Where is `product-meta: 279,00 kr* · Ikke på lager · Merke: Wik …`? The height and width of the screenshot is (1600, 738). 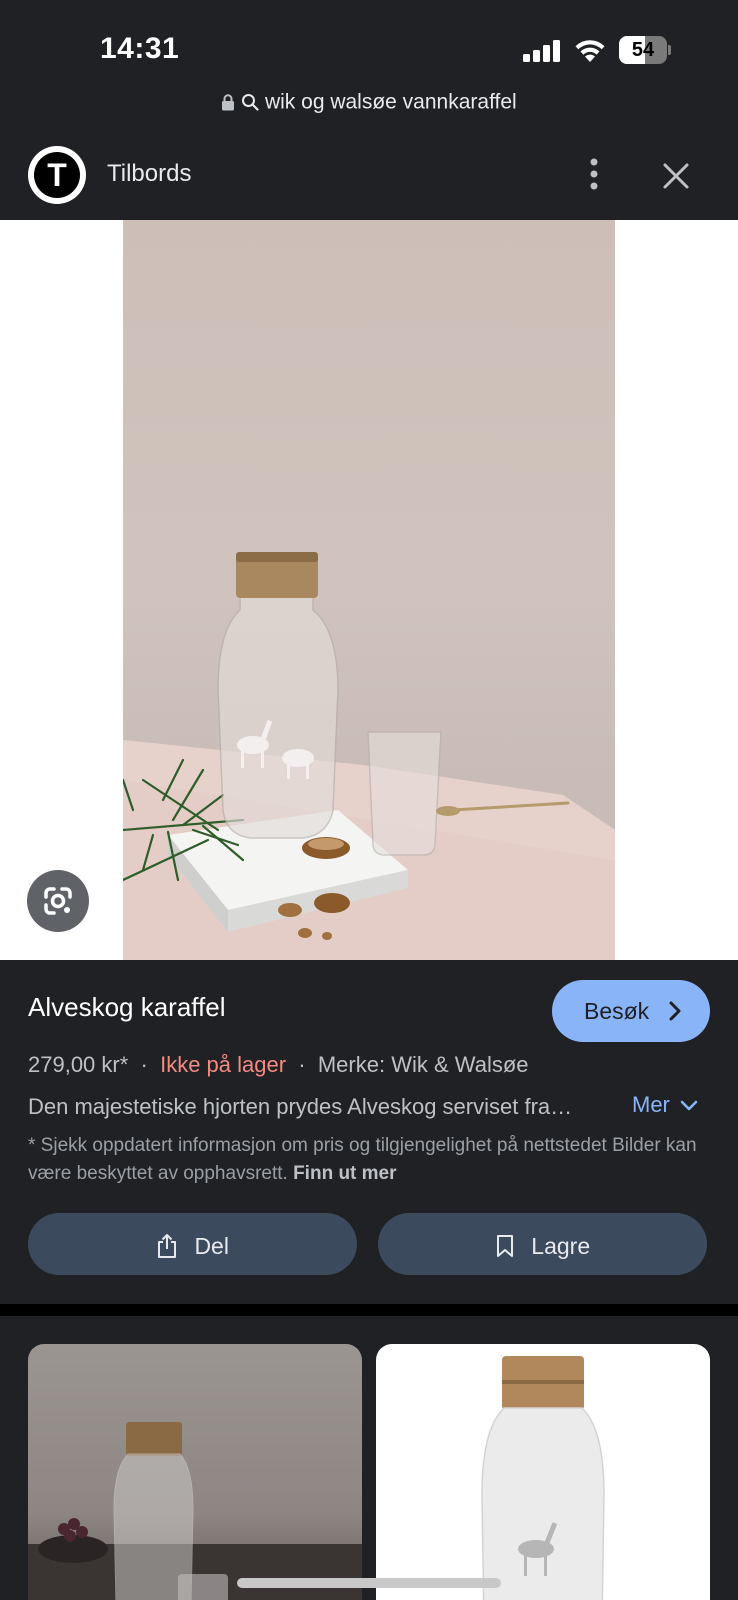
product-meta: 279,00 kr* · Ikke på lager · Merke: Wik … is located at coordinates (278, 1065).